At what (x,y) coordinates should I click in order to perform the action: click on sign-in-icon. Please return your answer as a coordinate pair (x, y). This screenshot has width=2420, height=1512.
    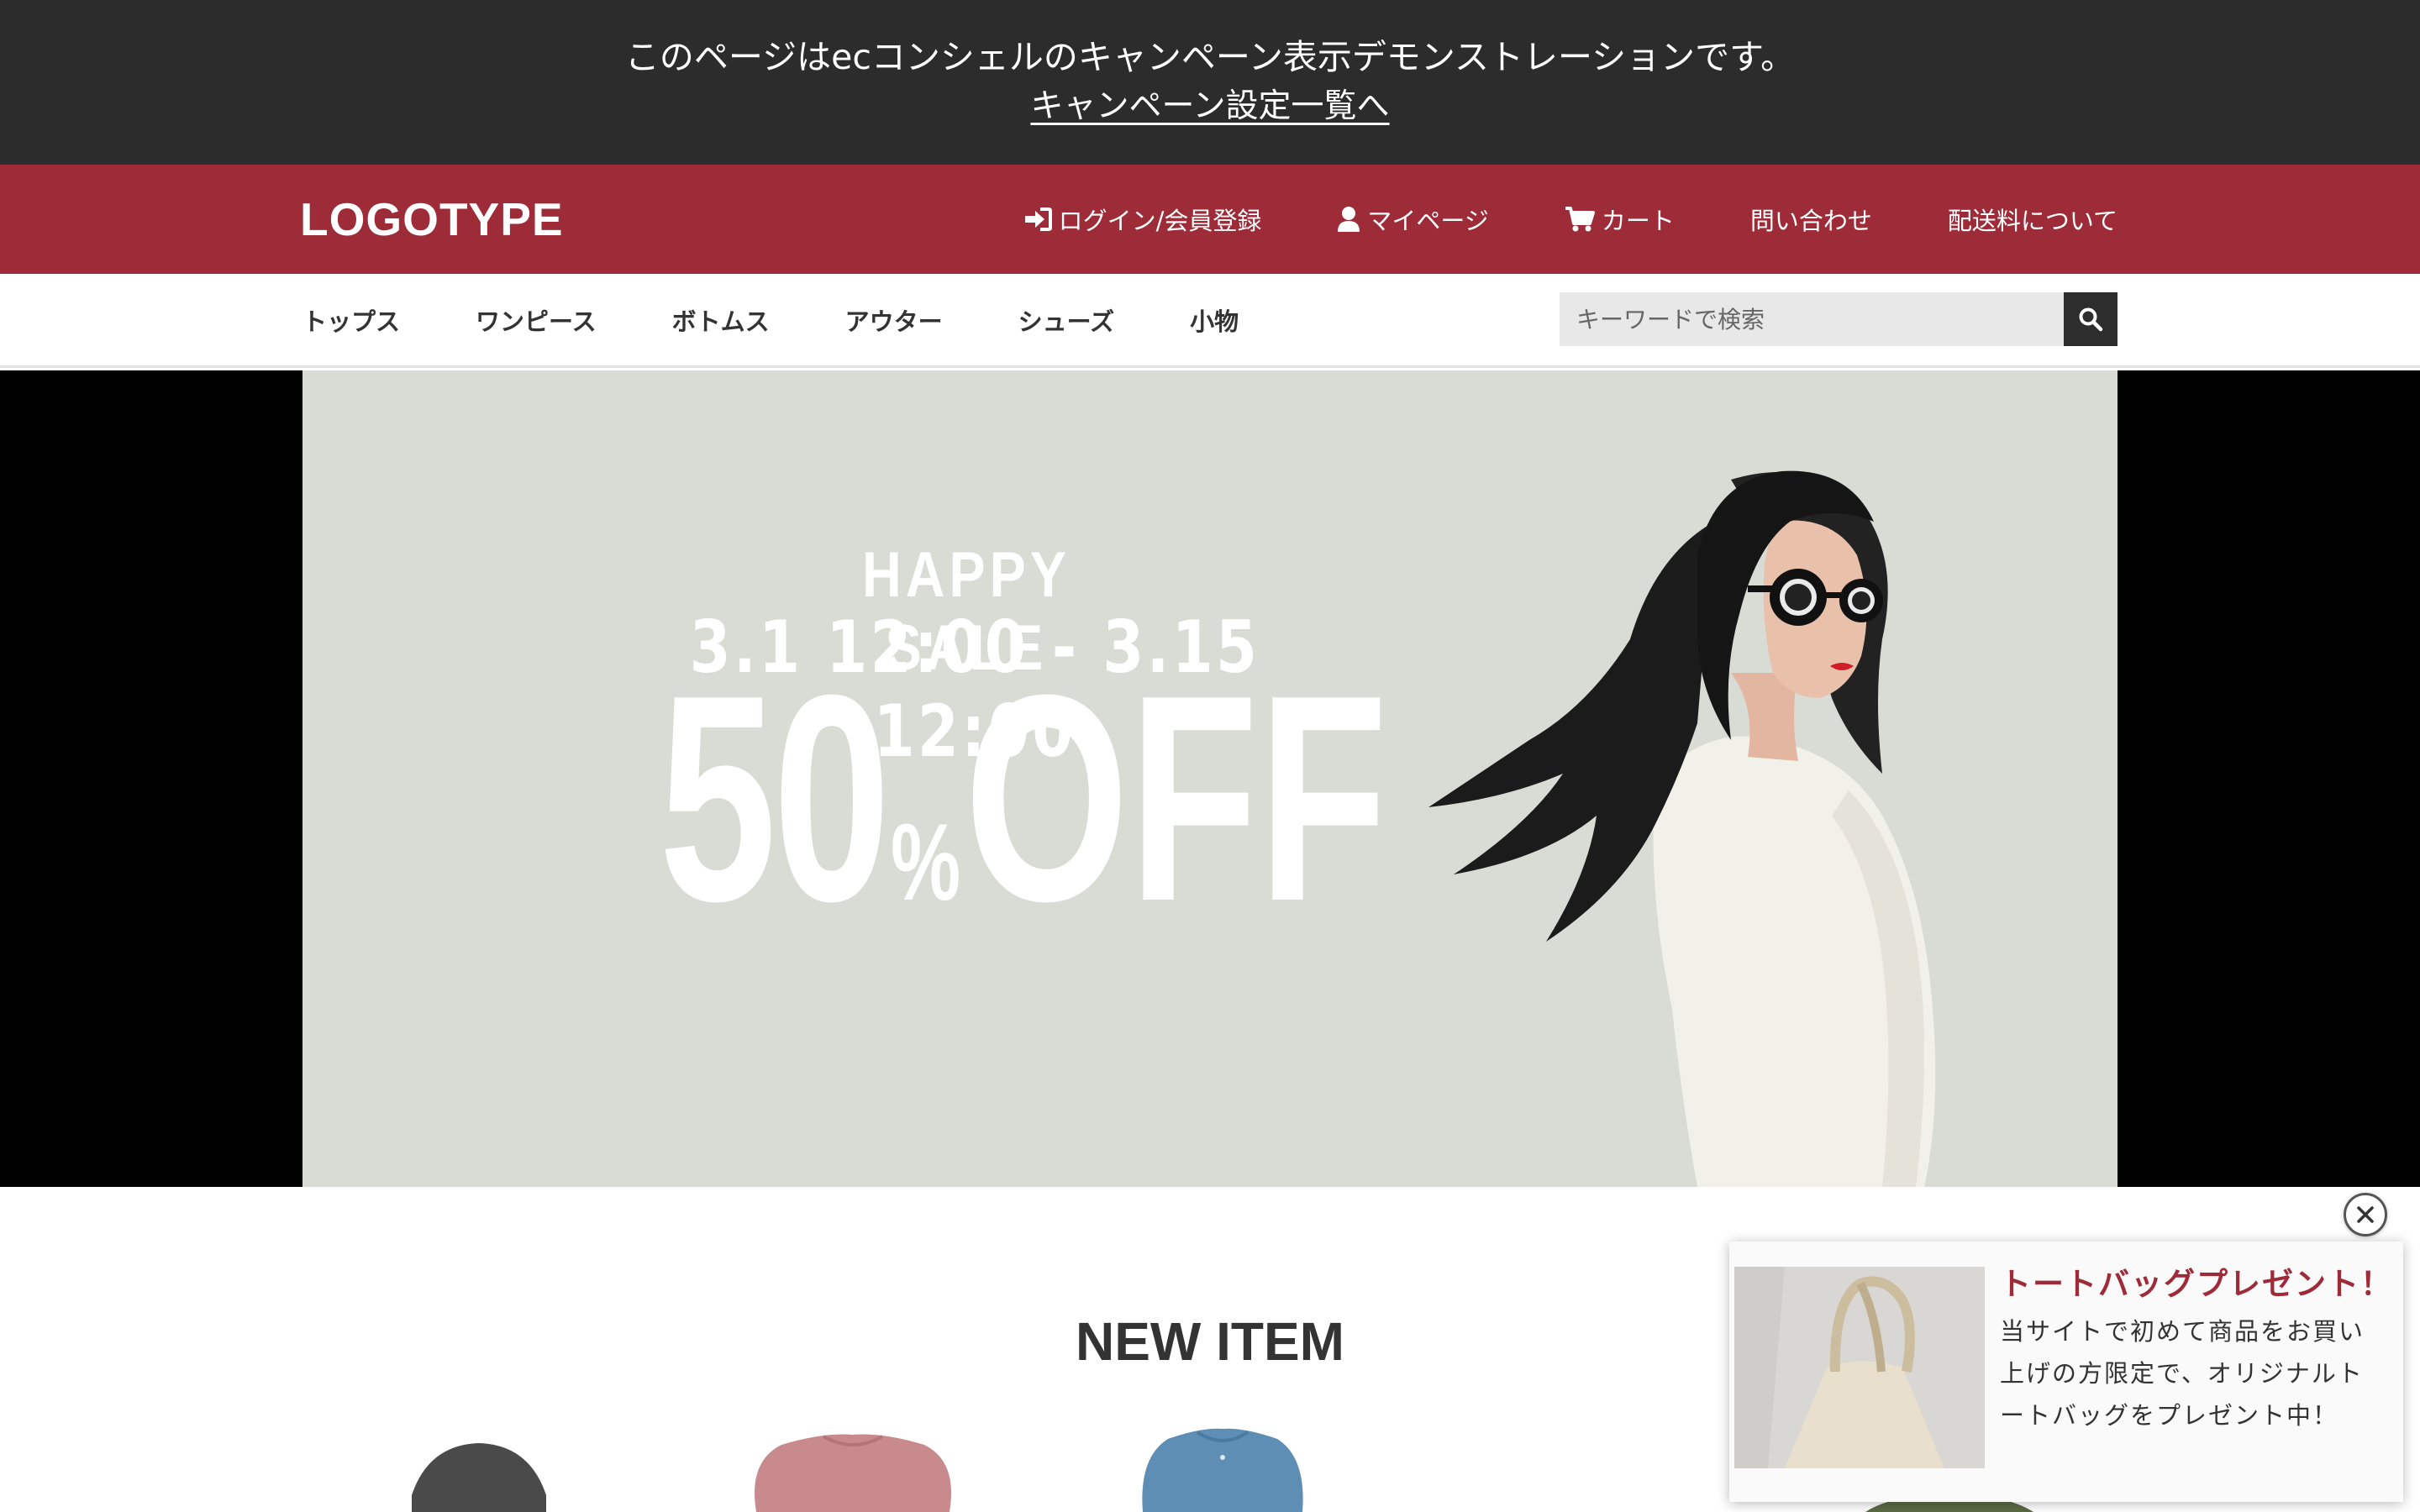
    Looking at the image, I should click on (1038, 219).